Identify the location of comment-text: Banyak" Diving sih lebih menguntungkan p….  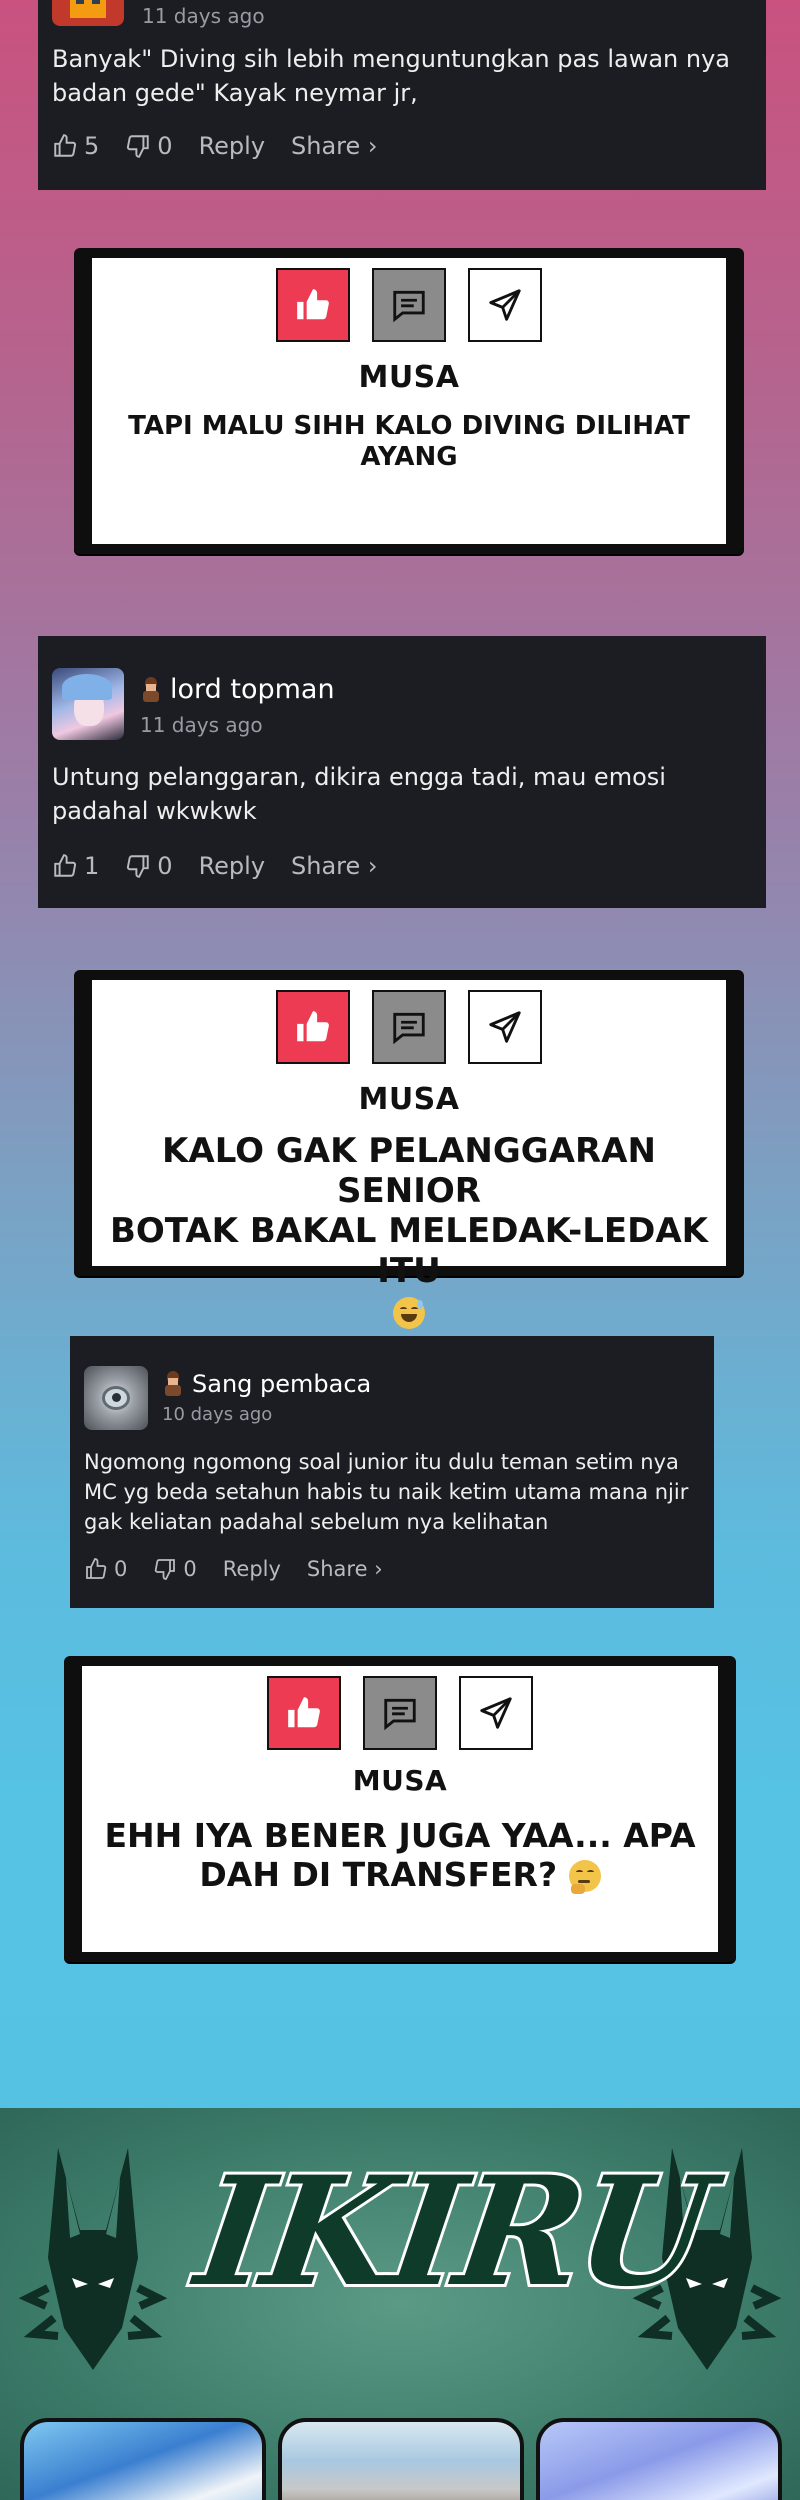
(391, 76).